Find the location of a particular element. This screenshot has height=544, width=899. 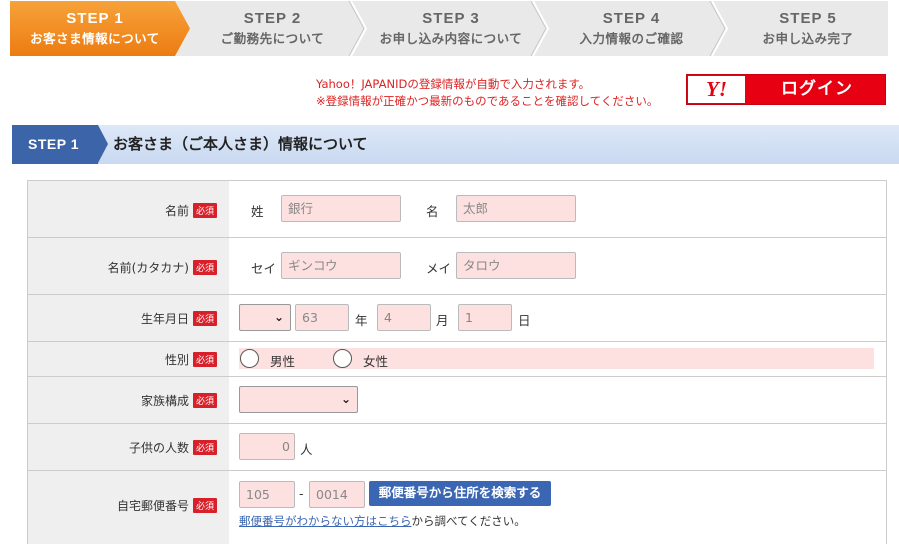

step-4: STEP 4 入力情報のご確認 is located at coordinates (631, 28).